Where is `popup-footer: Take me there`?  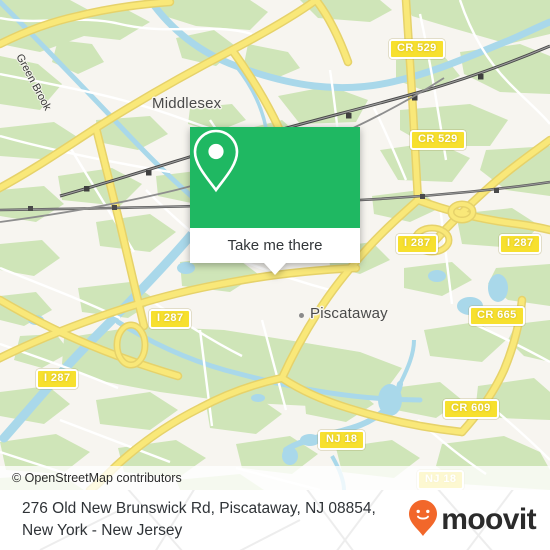
popup-footer: Take me there is located at coordinates (275, 251).